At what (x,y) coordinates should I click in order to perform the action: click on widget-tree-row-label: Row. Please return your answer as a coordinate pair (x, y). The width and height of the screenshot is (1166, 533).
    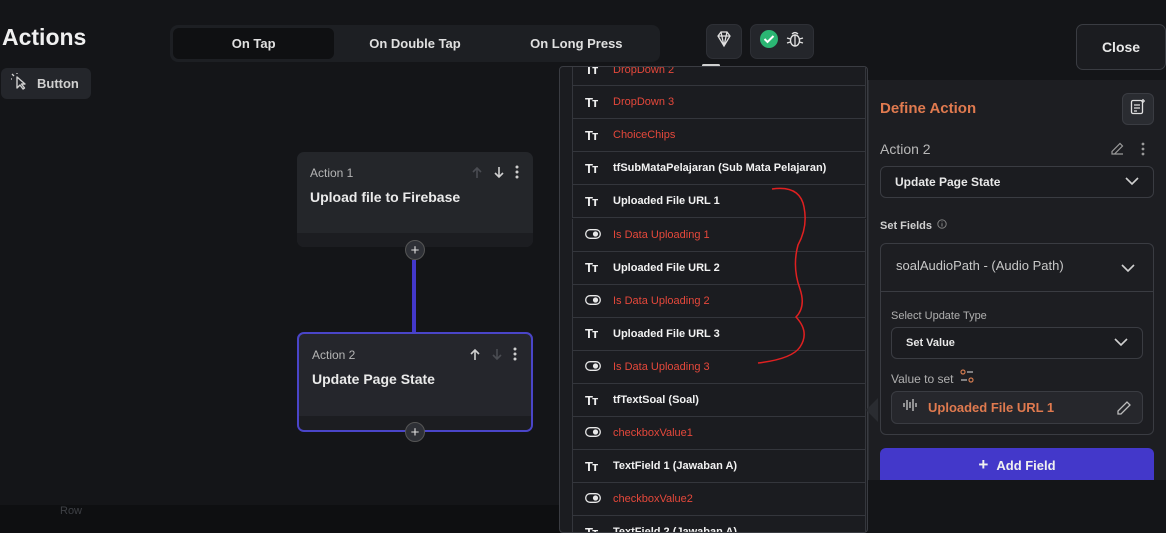
    Looking at the image, I should click on (71, 511).